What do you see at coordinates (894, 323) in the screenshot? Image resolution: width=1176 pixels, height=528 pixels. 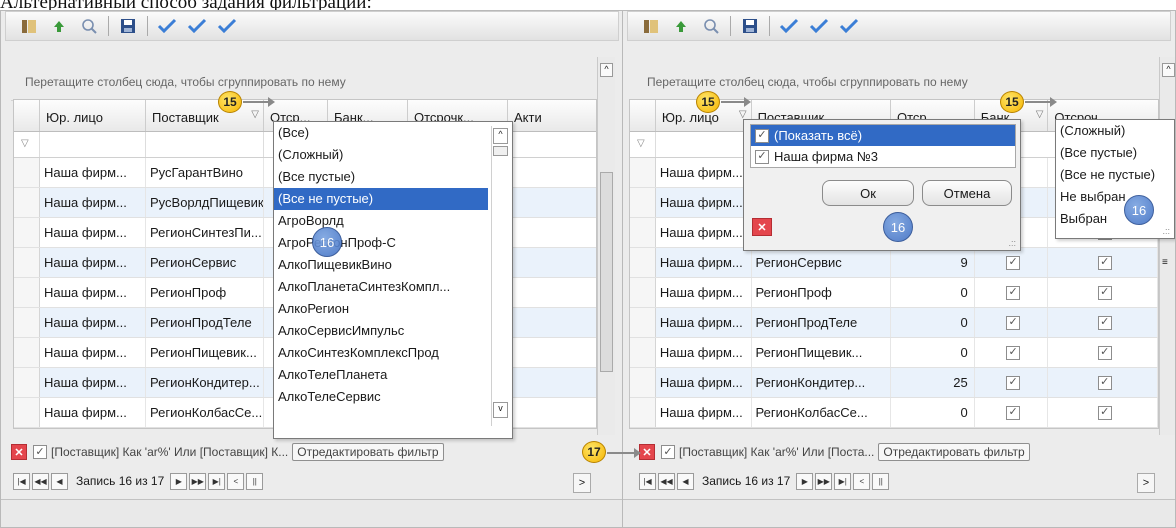 I see `table-row: Наша фирм... РегионПродТеле 0 ✓ ✓` at bounding box center [894, 323].